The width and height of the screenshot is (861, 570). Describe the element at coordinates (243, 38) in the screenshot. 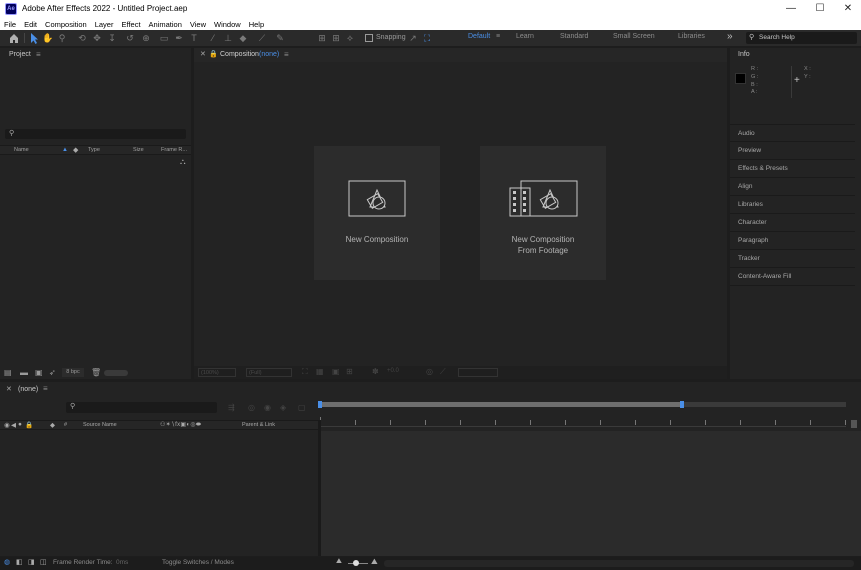

I see `eraser-tool-icon: ◆` at that location.